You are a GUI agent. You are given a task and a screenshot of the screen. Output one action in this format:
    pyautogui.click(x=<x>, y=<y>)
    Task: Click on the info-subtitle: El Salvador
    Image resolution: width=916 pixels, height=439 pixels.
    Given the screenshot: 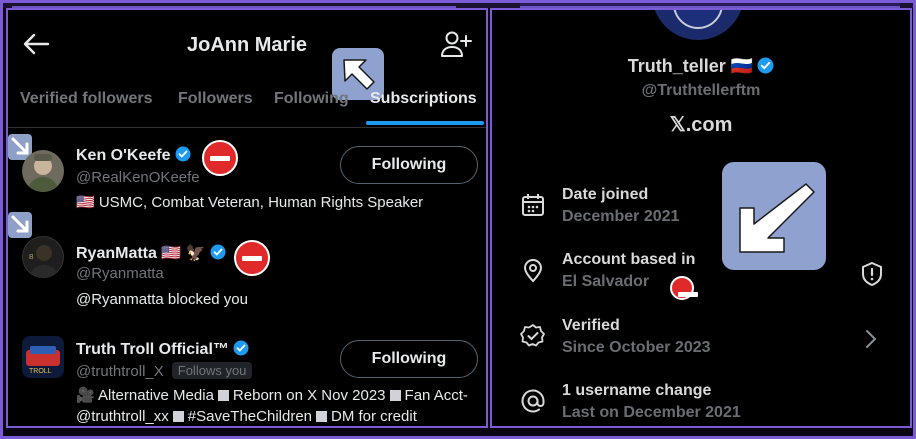 What is the action you would take?
    pyautogui.click(x=606, y=281)
    